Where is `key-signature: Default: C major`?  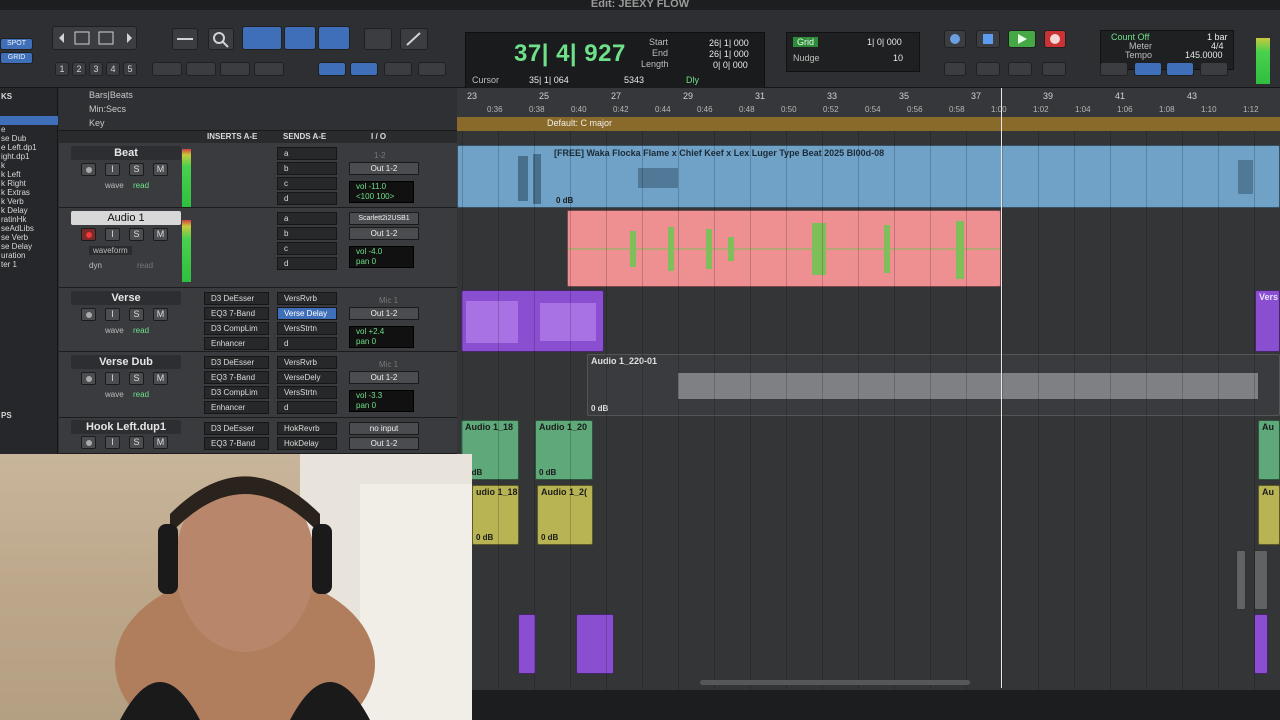 key-signature: Default: C major is located at coordinates (579, 123).